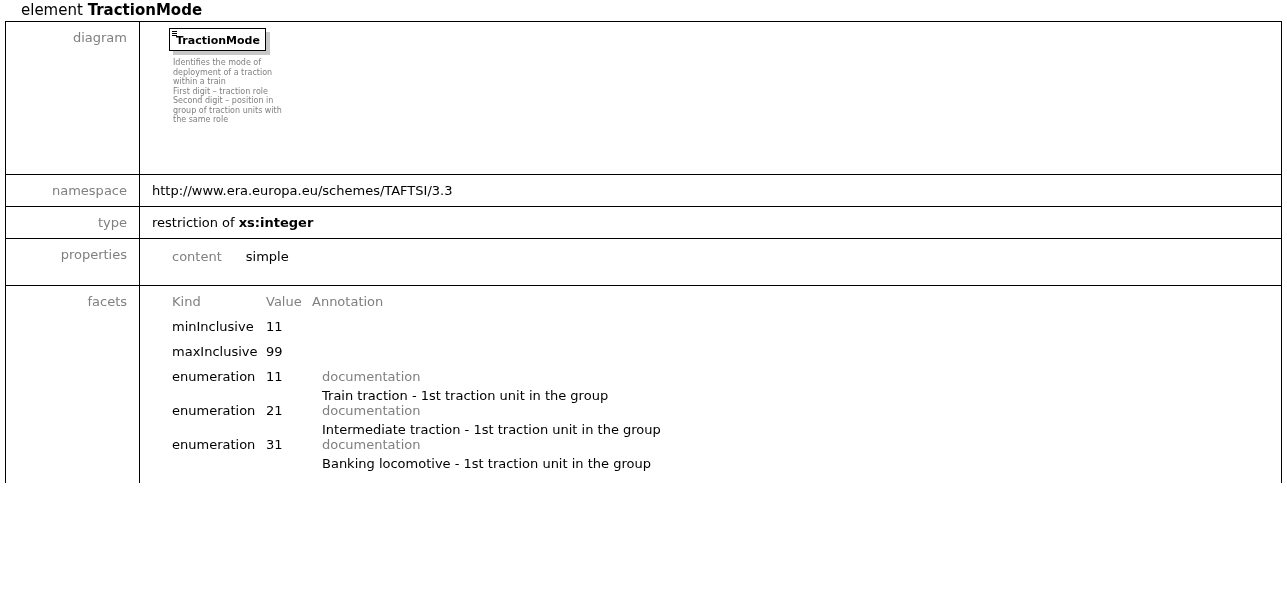 This screenshot has width=1287, height=612. What do you see at coordinates (267, 257) in the screenshot?
I see `property-value: simple` at bounding box center [267, 257].